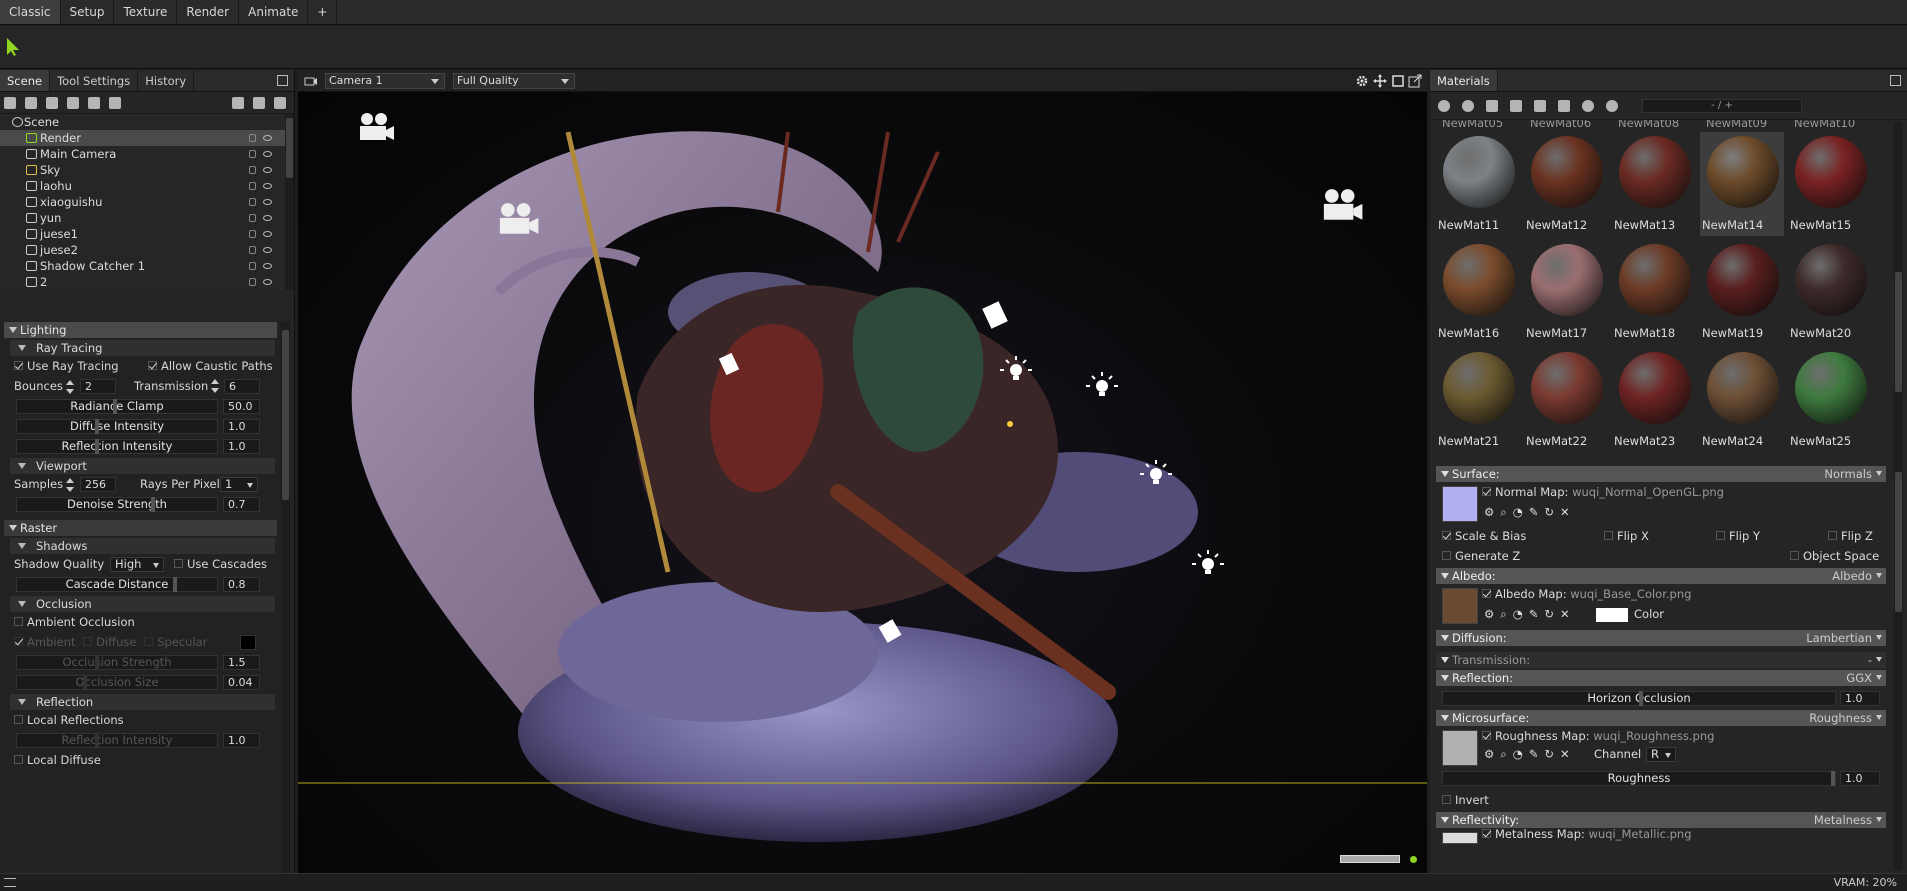  I want to click on occlusion-strength-slider: Occlusion Strength, so click(117, 662).